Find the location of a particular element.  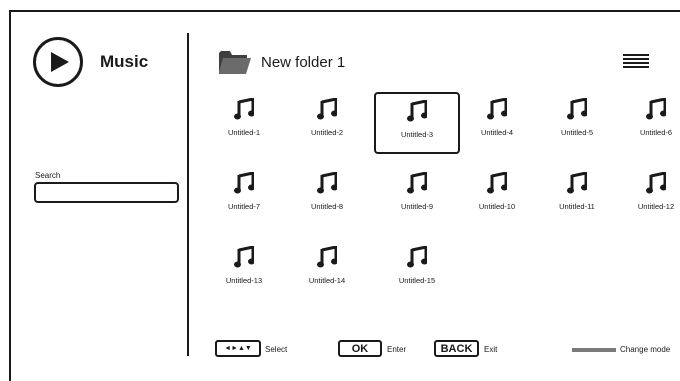

search-input is located at coordinates (106, 192).